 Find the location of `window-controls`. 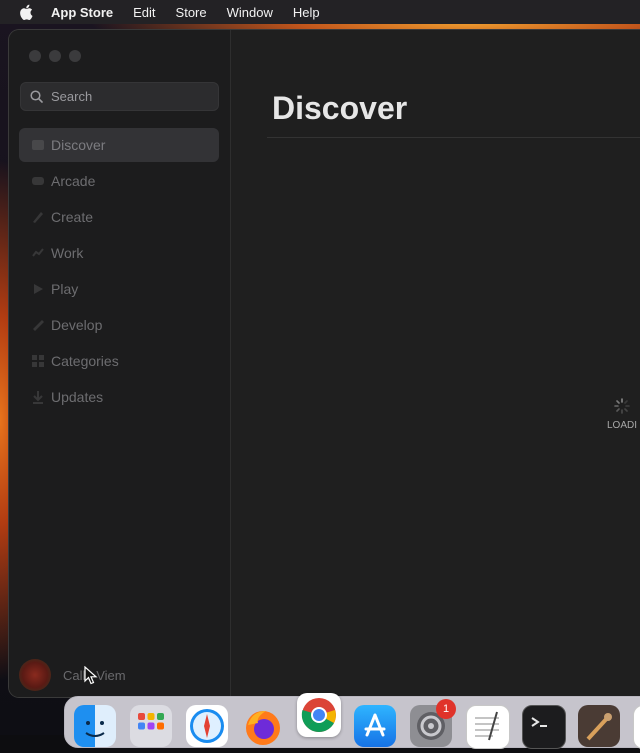

window-controls is located at coordinates (55, 56).